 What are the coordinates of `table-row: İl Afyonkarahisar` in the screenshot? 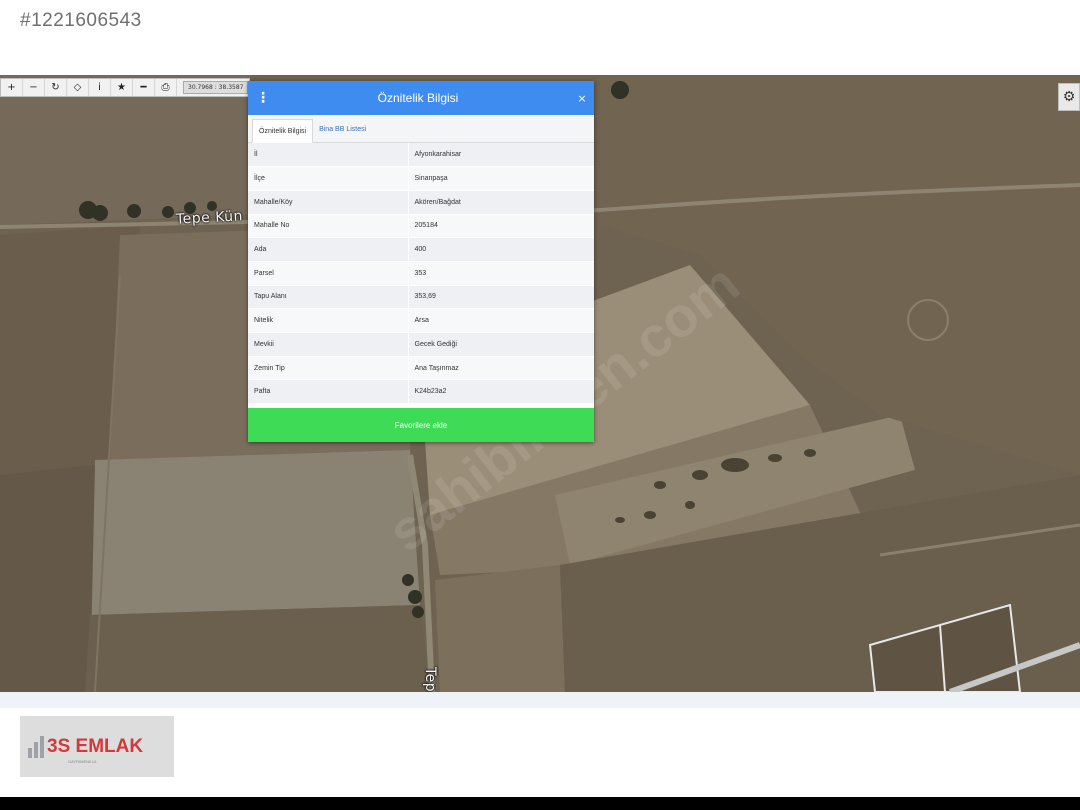 It's located at (421, 155).